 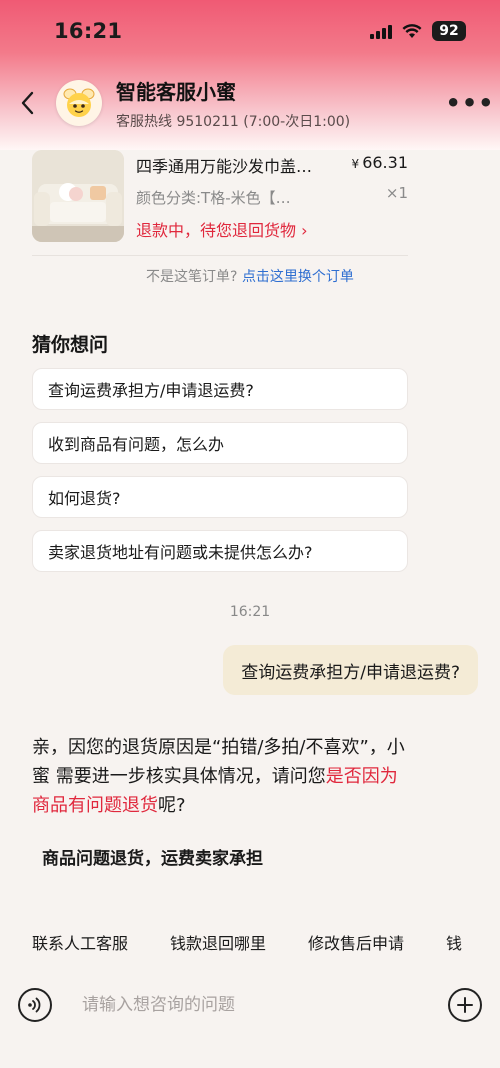 I want to click on user-message: 查询运费承担方/申请退运费?, so click(x=350, y=670).